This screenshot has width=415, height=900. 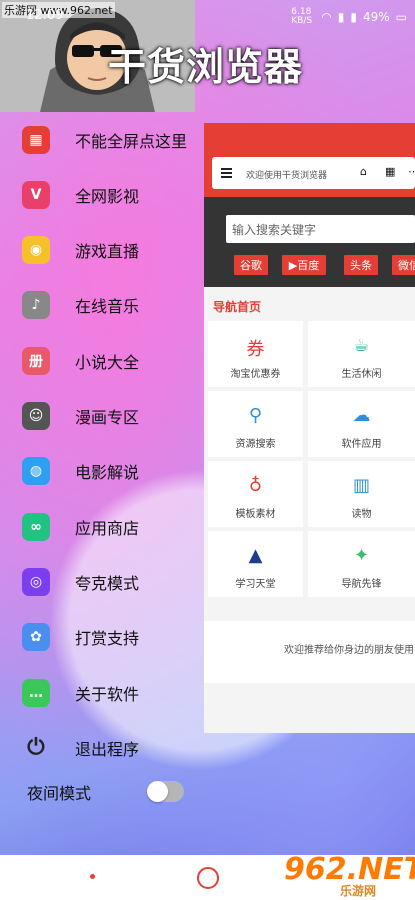 I want to click on watermark-sub: 乐游网, so click(x=358, y=891).